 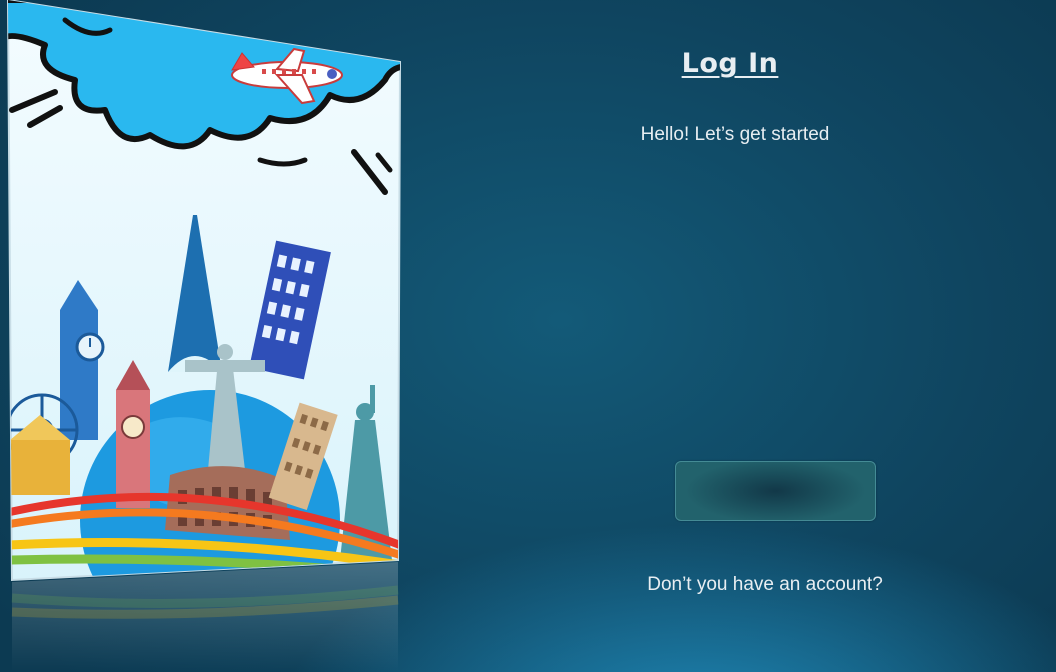 What do you see at coordinates (730, 63) in the screenshot?
I see `login-title: Log In` at bounding box center [730, 63].